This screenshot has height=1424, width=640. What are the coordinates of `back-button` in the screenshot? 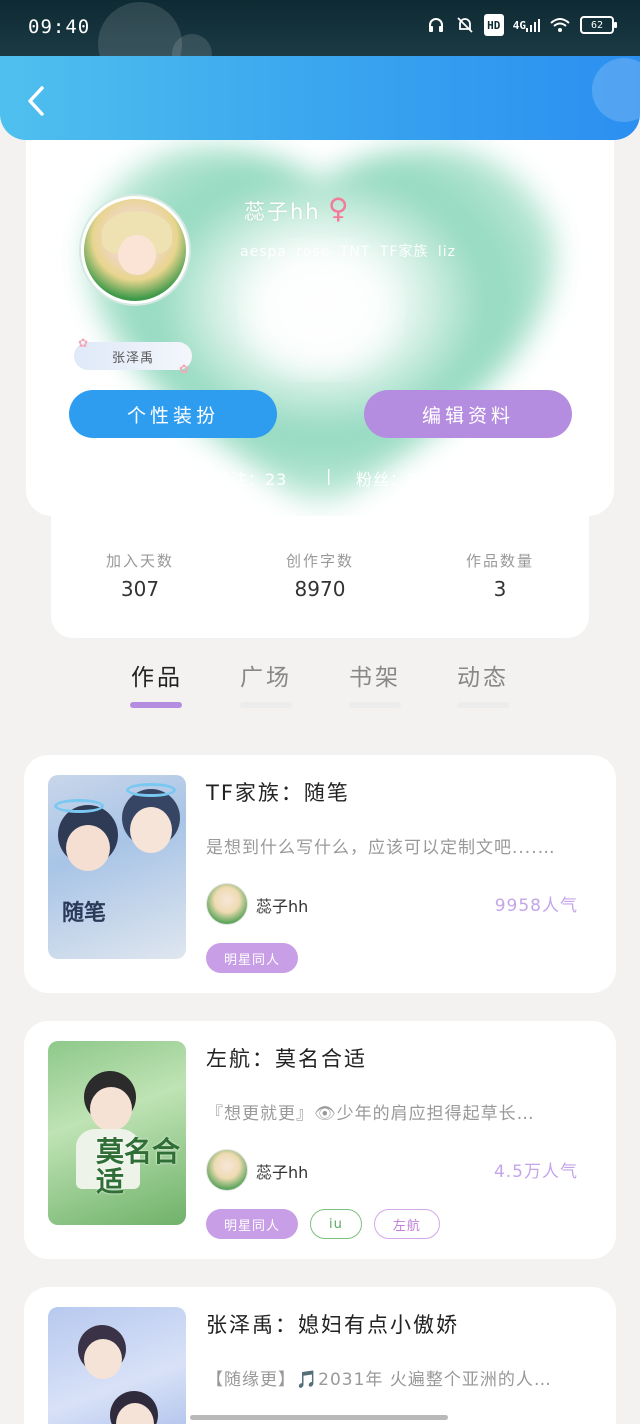 It's located at (37, 101).